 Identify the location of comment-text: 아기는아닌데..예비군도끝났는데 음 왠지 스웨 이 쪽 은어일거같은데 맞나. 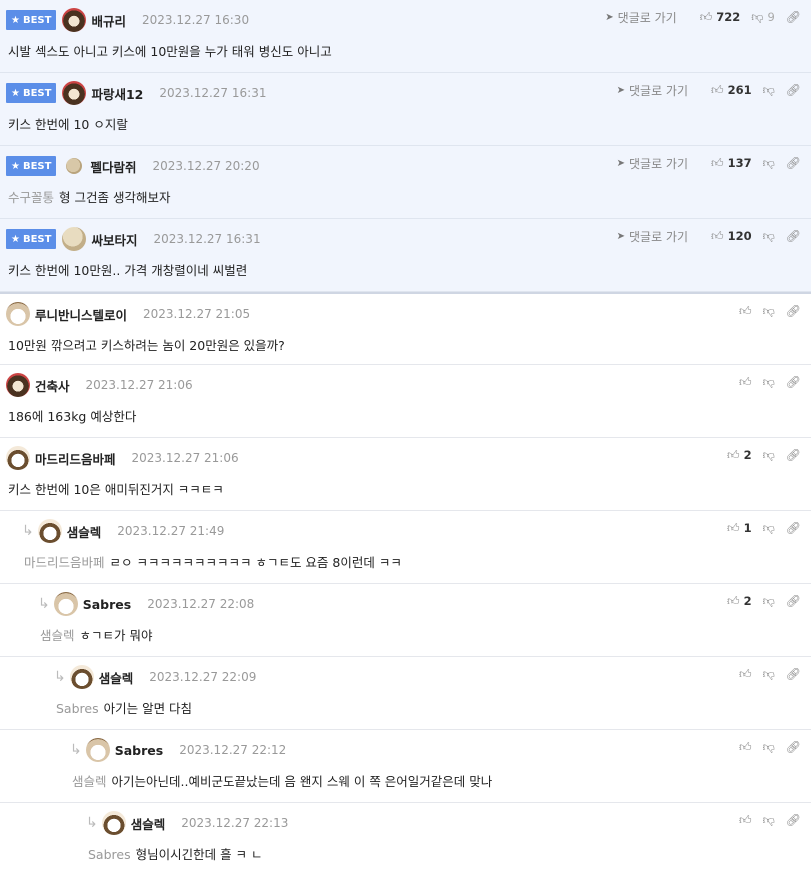
(302, 781).